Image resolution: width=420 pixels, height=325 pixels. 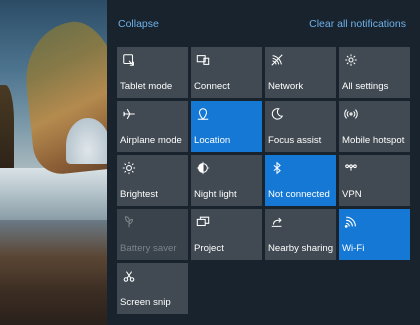 I want to click on tile-label: Project, so click(x=209, y=248).